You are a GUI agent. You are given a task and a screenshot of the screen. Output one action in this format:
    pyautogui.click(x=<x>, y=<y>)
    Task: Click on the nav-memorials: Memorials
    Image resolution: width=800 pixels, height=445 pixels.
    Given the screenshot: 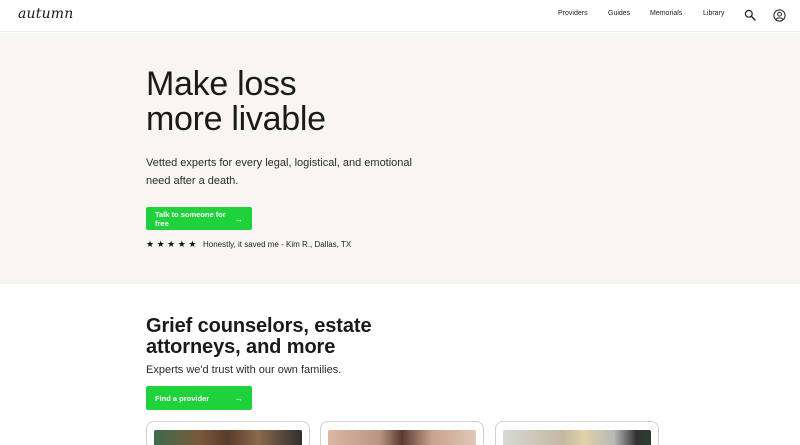 What is the action you would take?
    pyautogui.click(x=666, y=13)
    